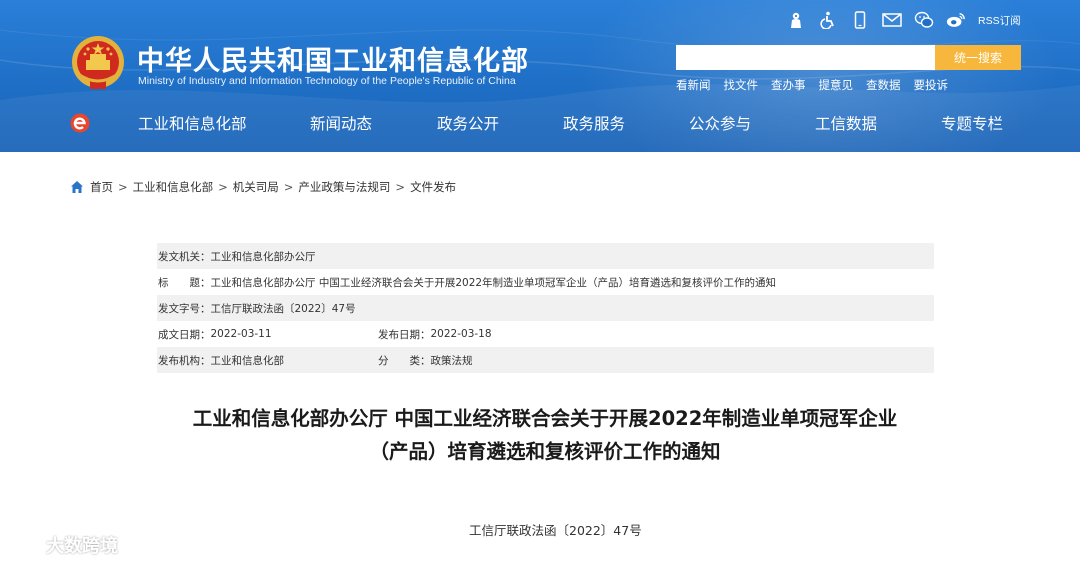 This screenshot has height=565, width=1080. What do you see at coordinates (82, 546) in the screenshot?
I see `watermark-text: 大数跨境` at bounding box center [82, 546].